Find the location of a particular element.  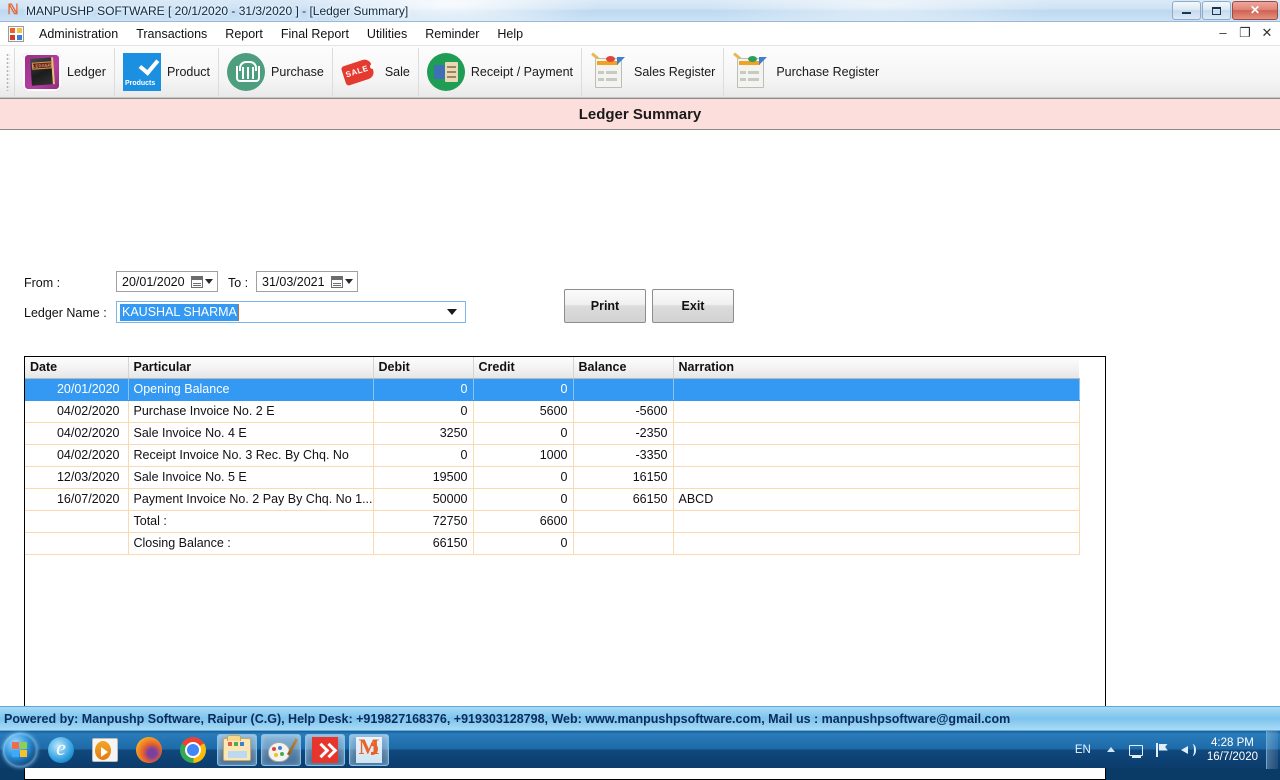

menu-utilities: Utilities is located at coordinates (387, 34).